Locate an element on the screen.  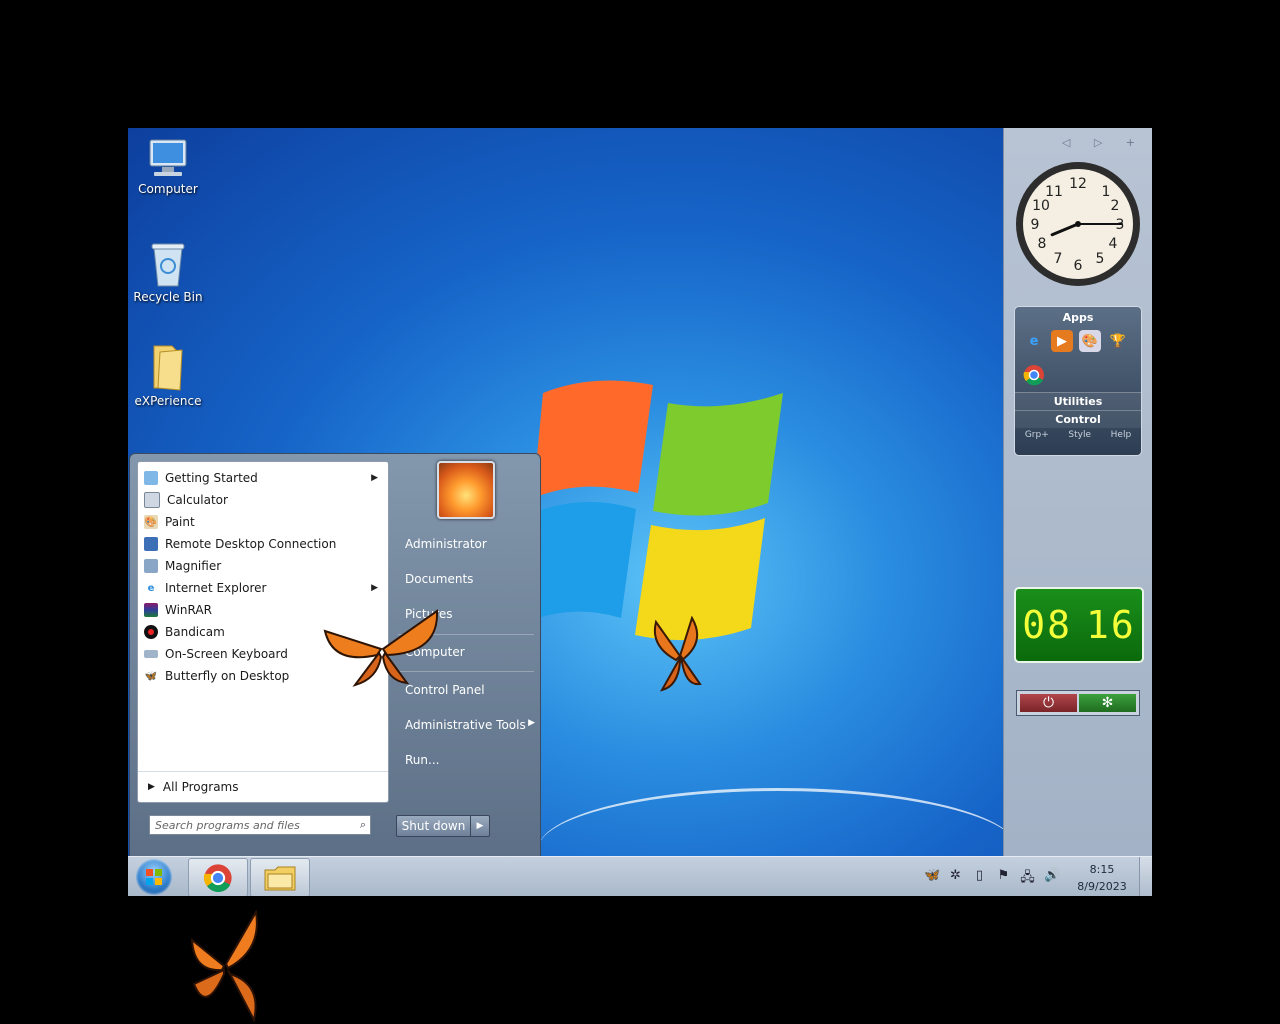
apps-grp-button: Grp+ is located at coordinates (1037, 435).